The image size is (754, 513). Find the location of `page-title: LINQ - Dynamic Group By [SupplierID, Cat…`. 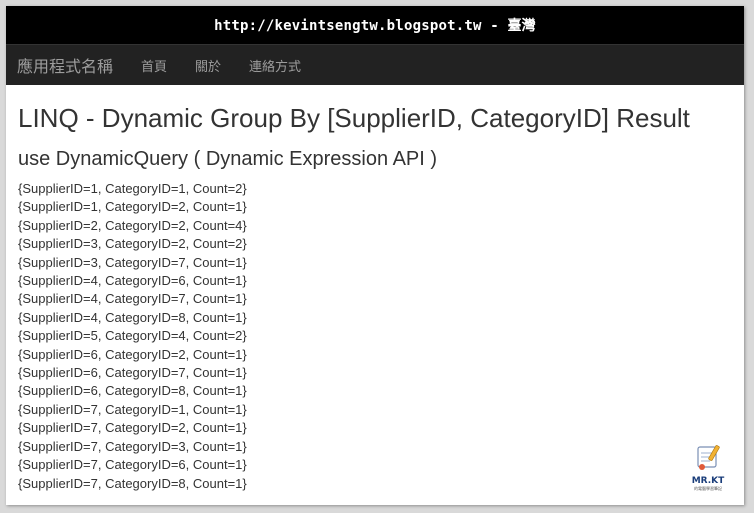

page-title: LINQ - Dynamic Group By [SupplierID, Cat… is located at coordinates (354, 118).